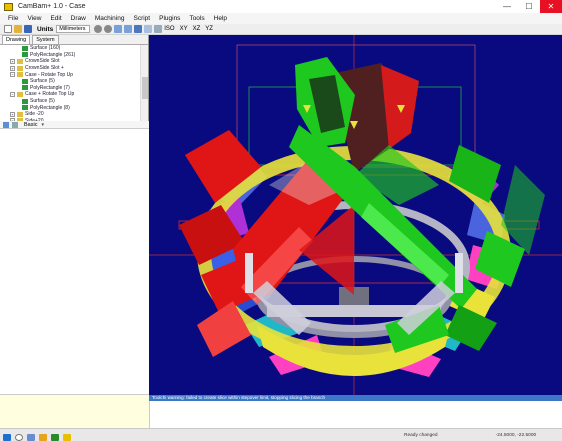 Image resolution: width=562 pixels, height=441 pixels. I want to click on view-mode-4-icon, so click(148, 29).